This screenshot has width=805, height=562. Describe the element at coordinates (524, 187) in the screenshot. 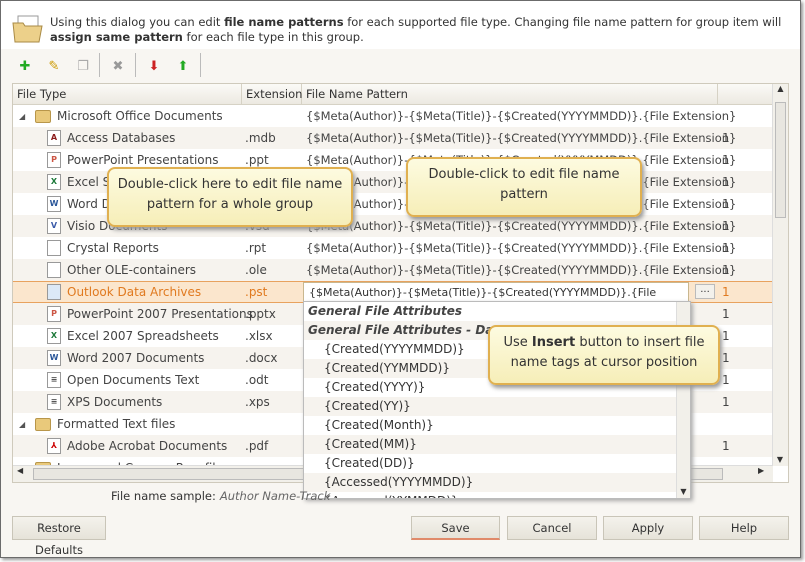

I see `callout-edit-pattern: Double-click to edit file name pattern` at that location.